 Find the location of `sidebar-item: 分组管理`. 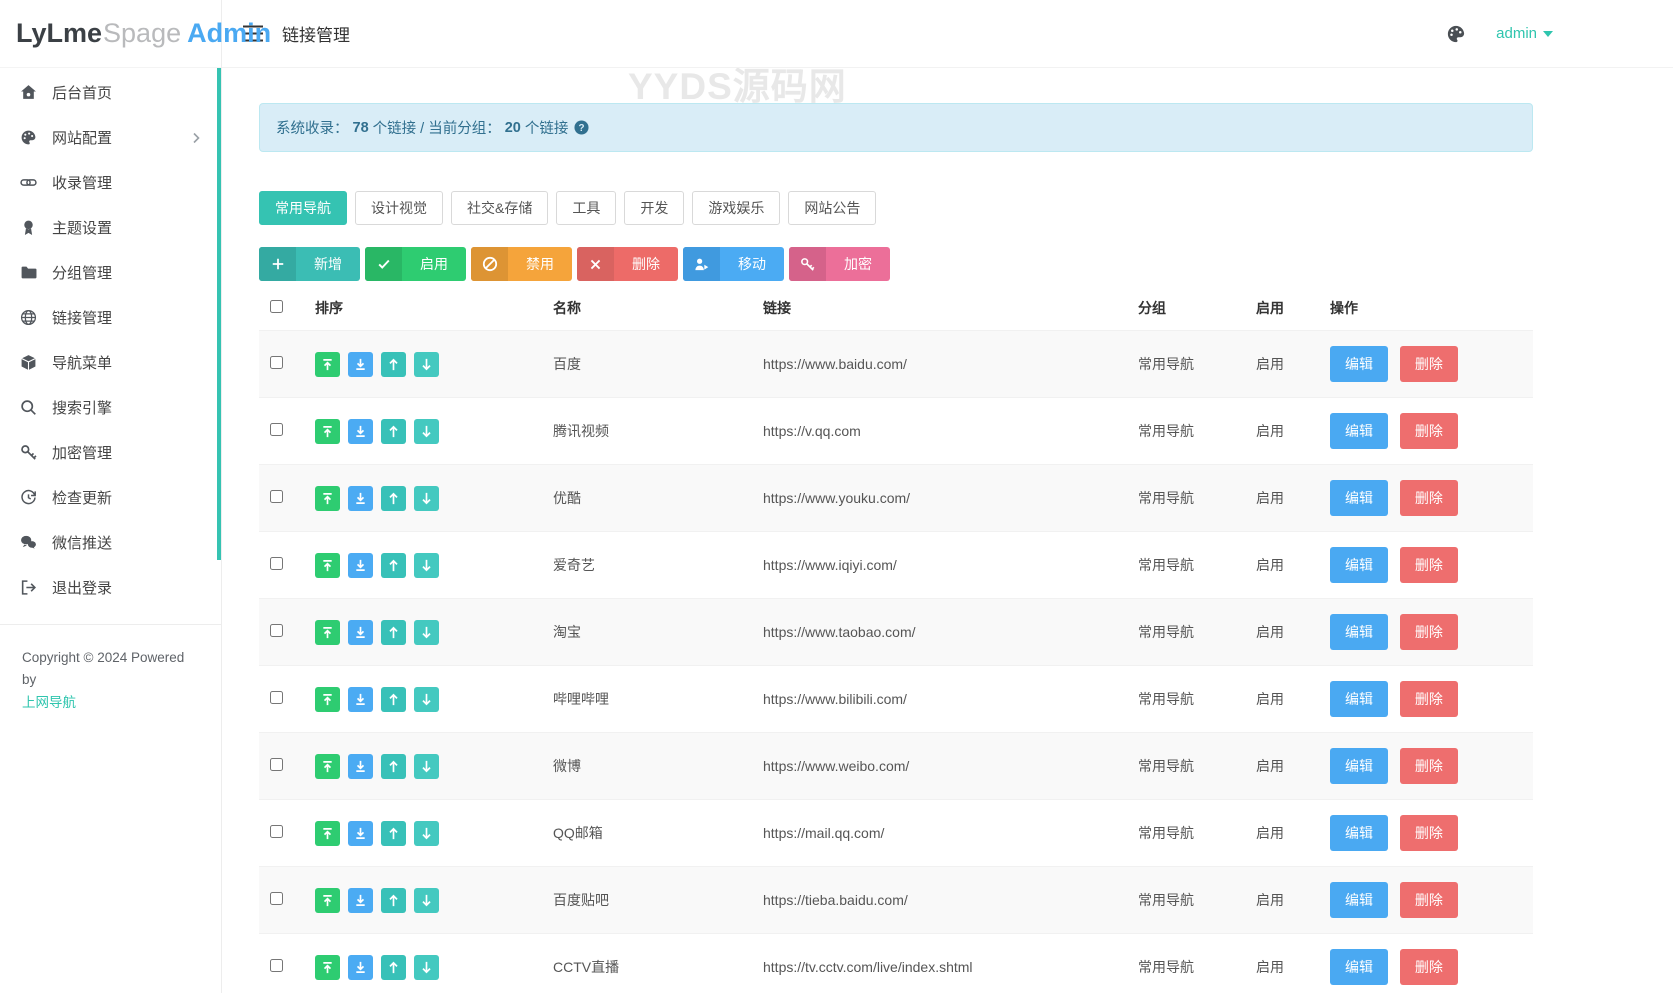

sidebar-item: 分组管理 is located at coordinates (110, 272).